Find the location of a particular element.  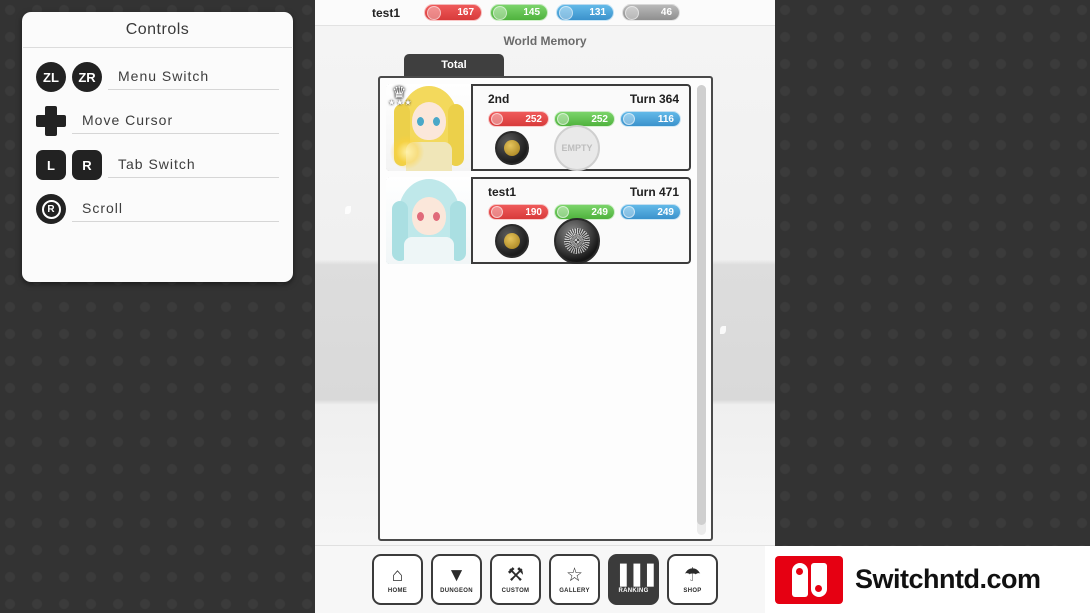

nav-ranking: ▐▐▐ RANKING is located at coordinates (633, 579).